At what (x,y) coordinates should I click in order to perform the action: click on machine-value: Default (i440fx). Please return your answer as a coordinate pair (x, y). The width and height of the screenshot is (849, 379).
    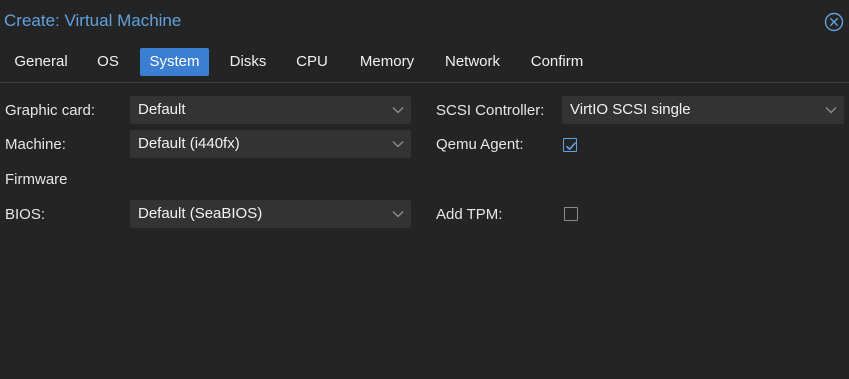
    Looking at the image, I should click on (189, 143).